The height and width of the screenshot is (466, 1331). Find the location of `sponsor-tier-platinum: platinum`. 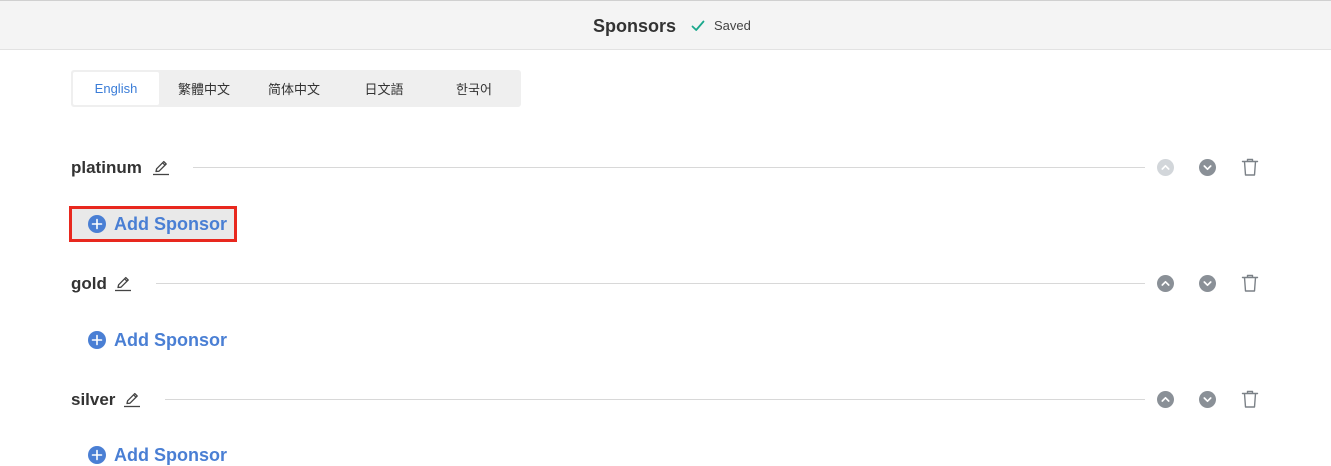

sponsor-tier-platinum: platinum is located at coordinates (671, 168).